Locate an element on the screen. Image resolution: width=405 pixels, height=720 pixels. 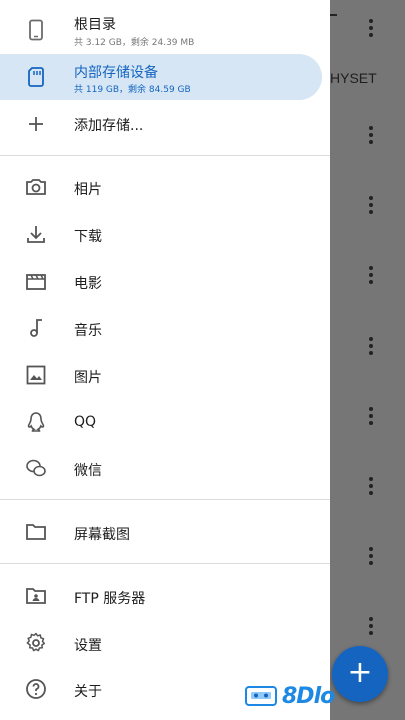
drawer-item-label: 电影 is located at coordinates (88, 284).